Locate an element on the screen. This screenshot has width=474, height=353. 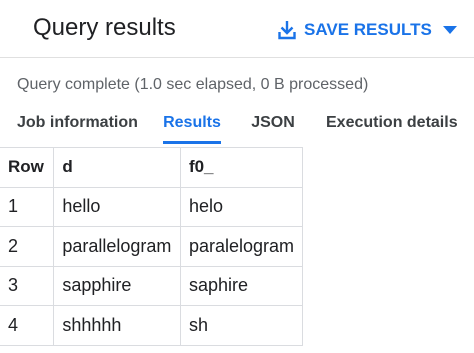
table-row: 3 sapphire saphire is located at coordinates (152, 285).